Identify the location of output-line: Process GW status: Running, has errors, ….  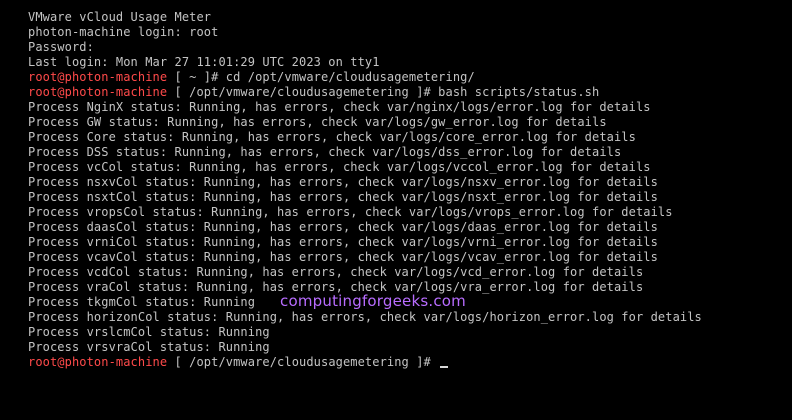
(317, 122).